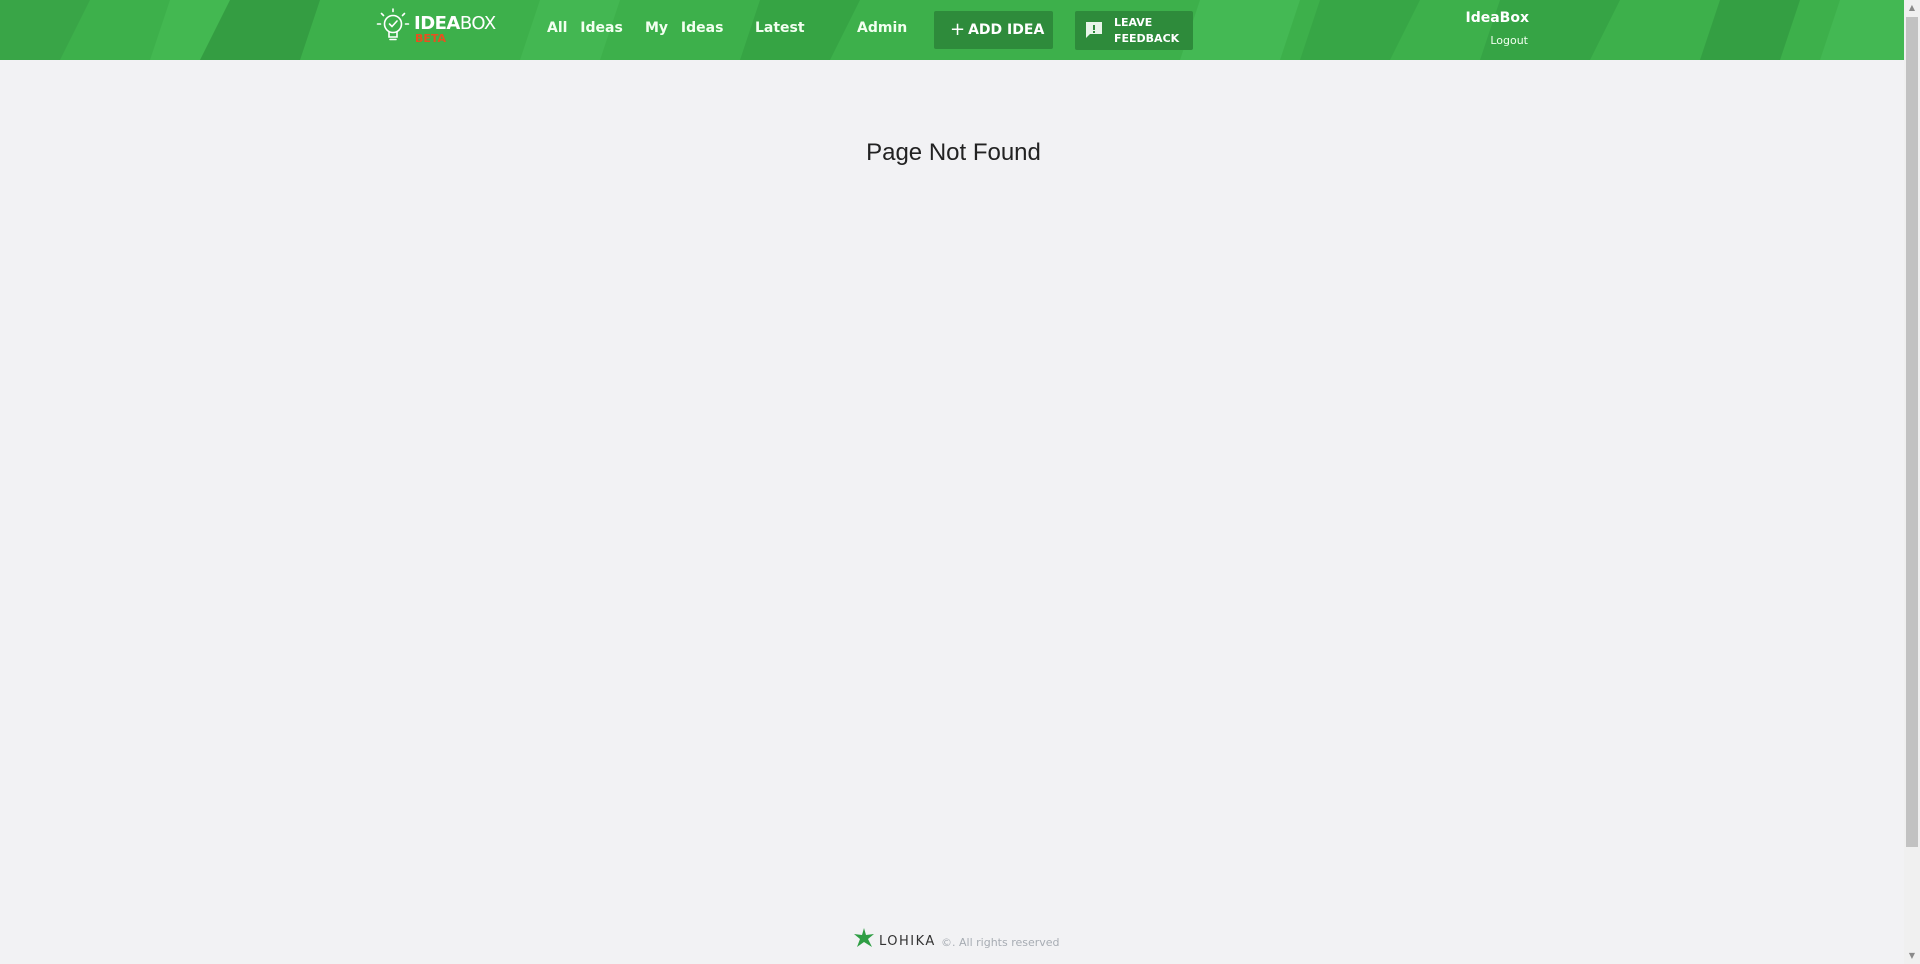  I want to click on logout-link: Logout, so click(1509, 40).